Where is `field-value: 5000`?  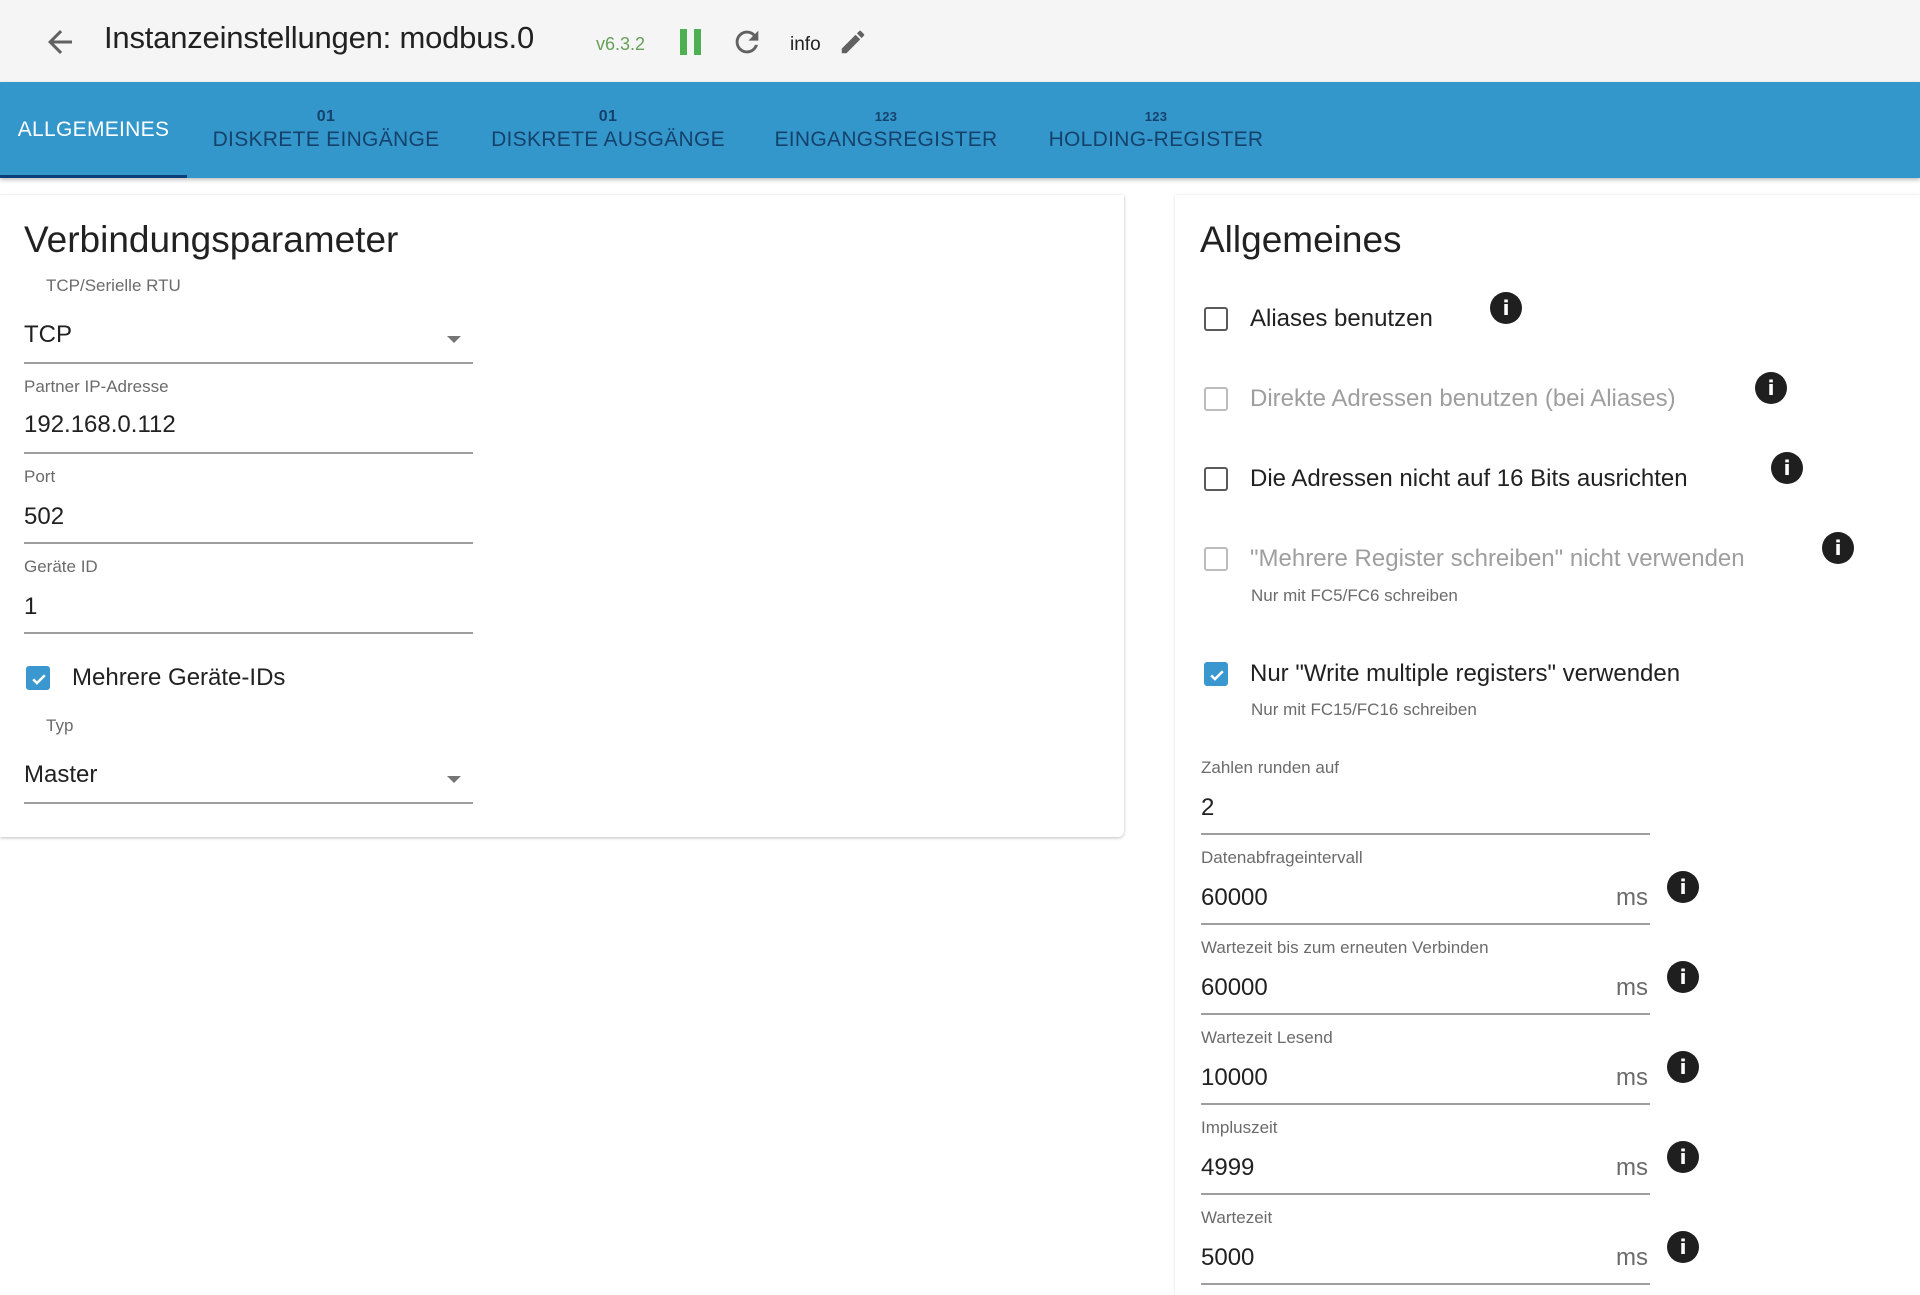
field-value: 5000 is located at coordinates (1228, 1257).